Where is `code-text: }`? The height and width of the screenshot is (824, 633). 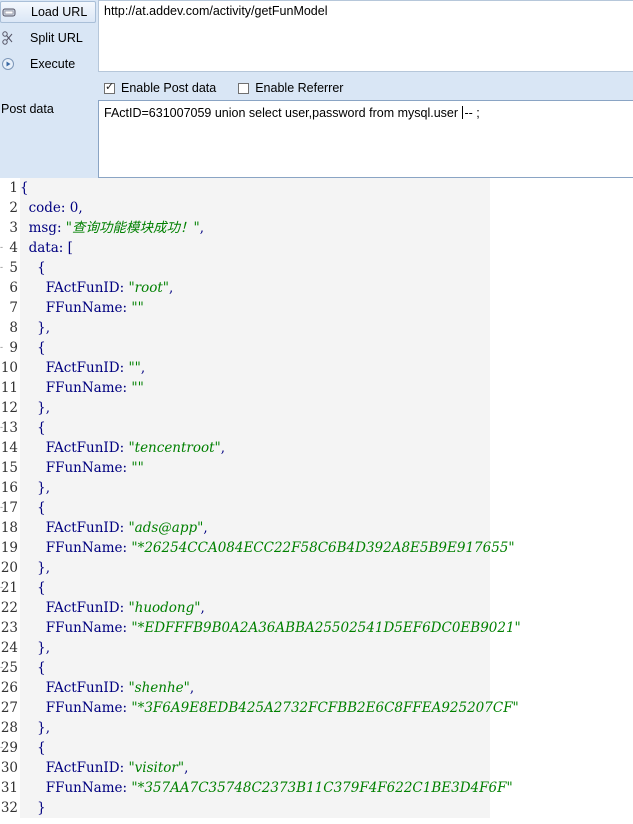
code-text: } is located at coordinates (255, 808).